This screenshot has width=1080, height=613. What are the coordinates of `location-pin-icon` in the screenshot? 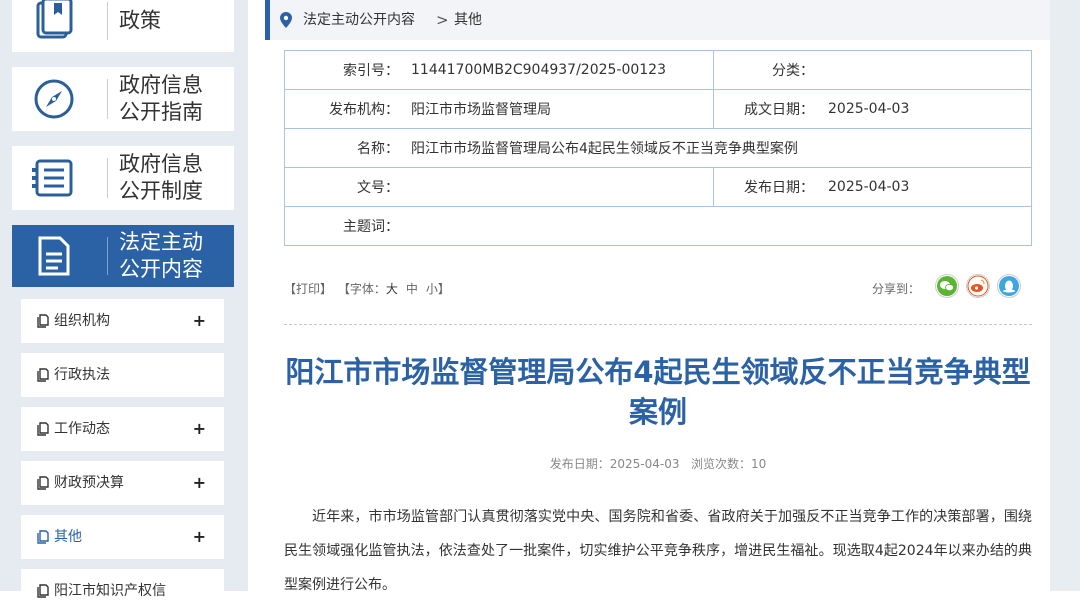 It's located at (286, 20).